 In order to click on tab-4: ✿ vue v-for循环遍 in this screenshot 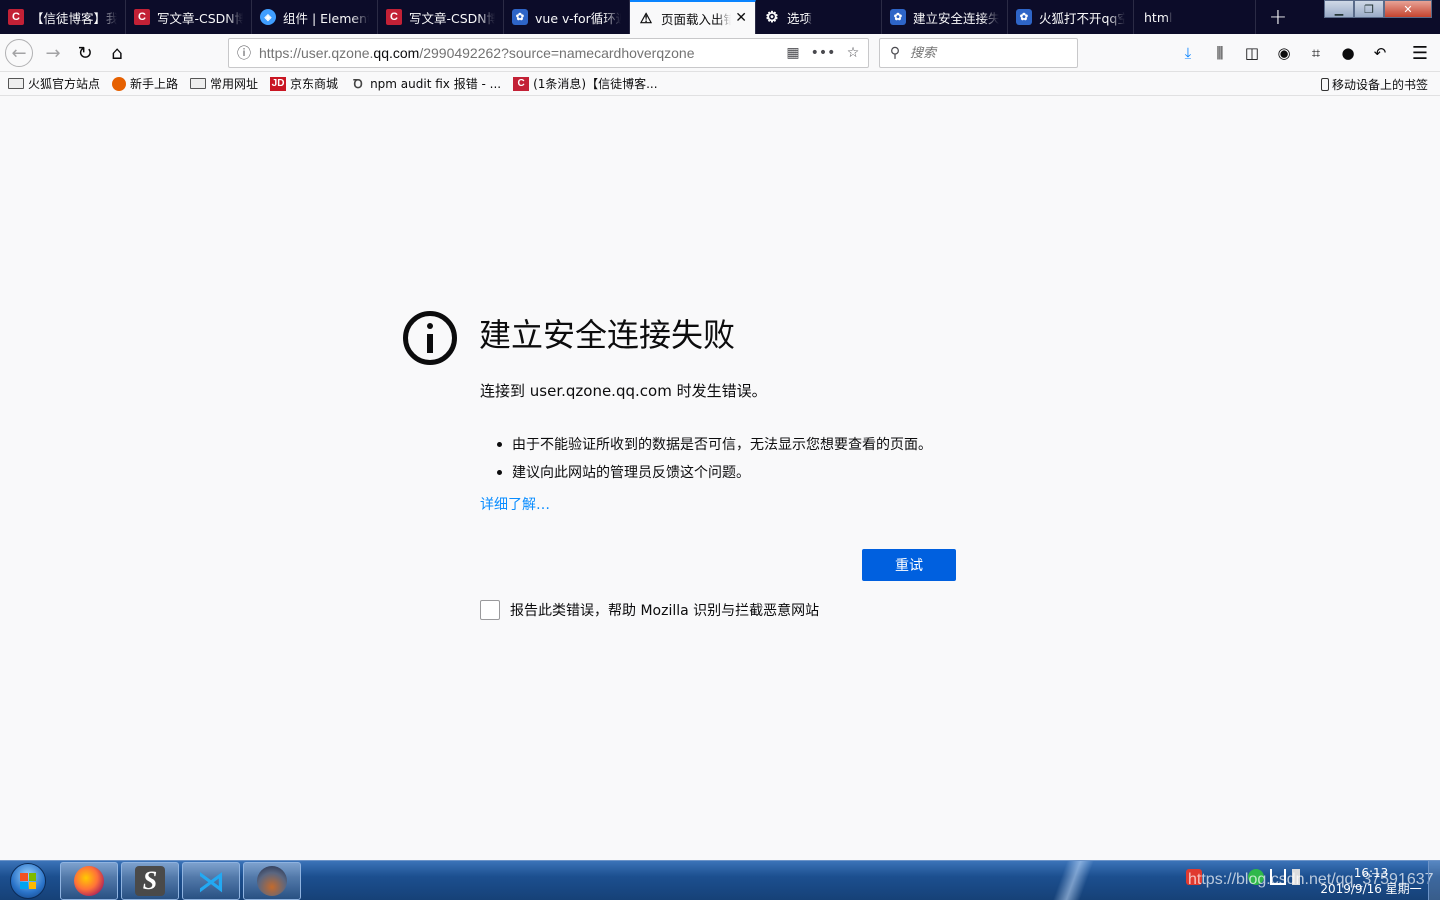, I will do `click(567, 17)`.